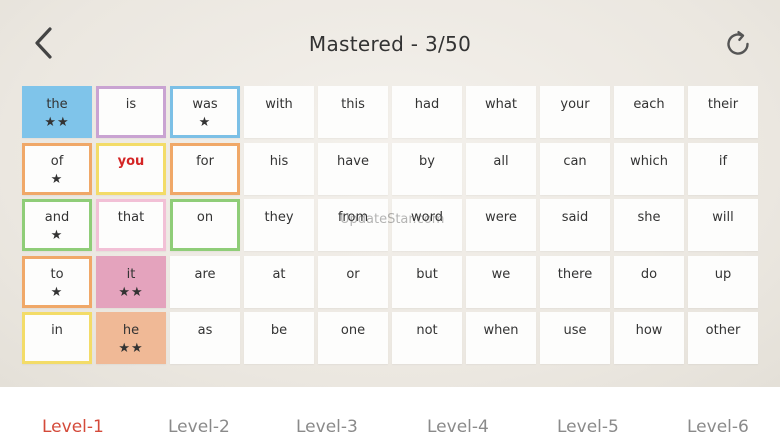 This screenshot has height=439, width=780. I want to click on word-card: had, so click(427, 112).